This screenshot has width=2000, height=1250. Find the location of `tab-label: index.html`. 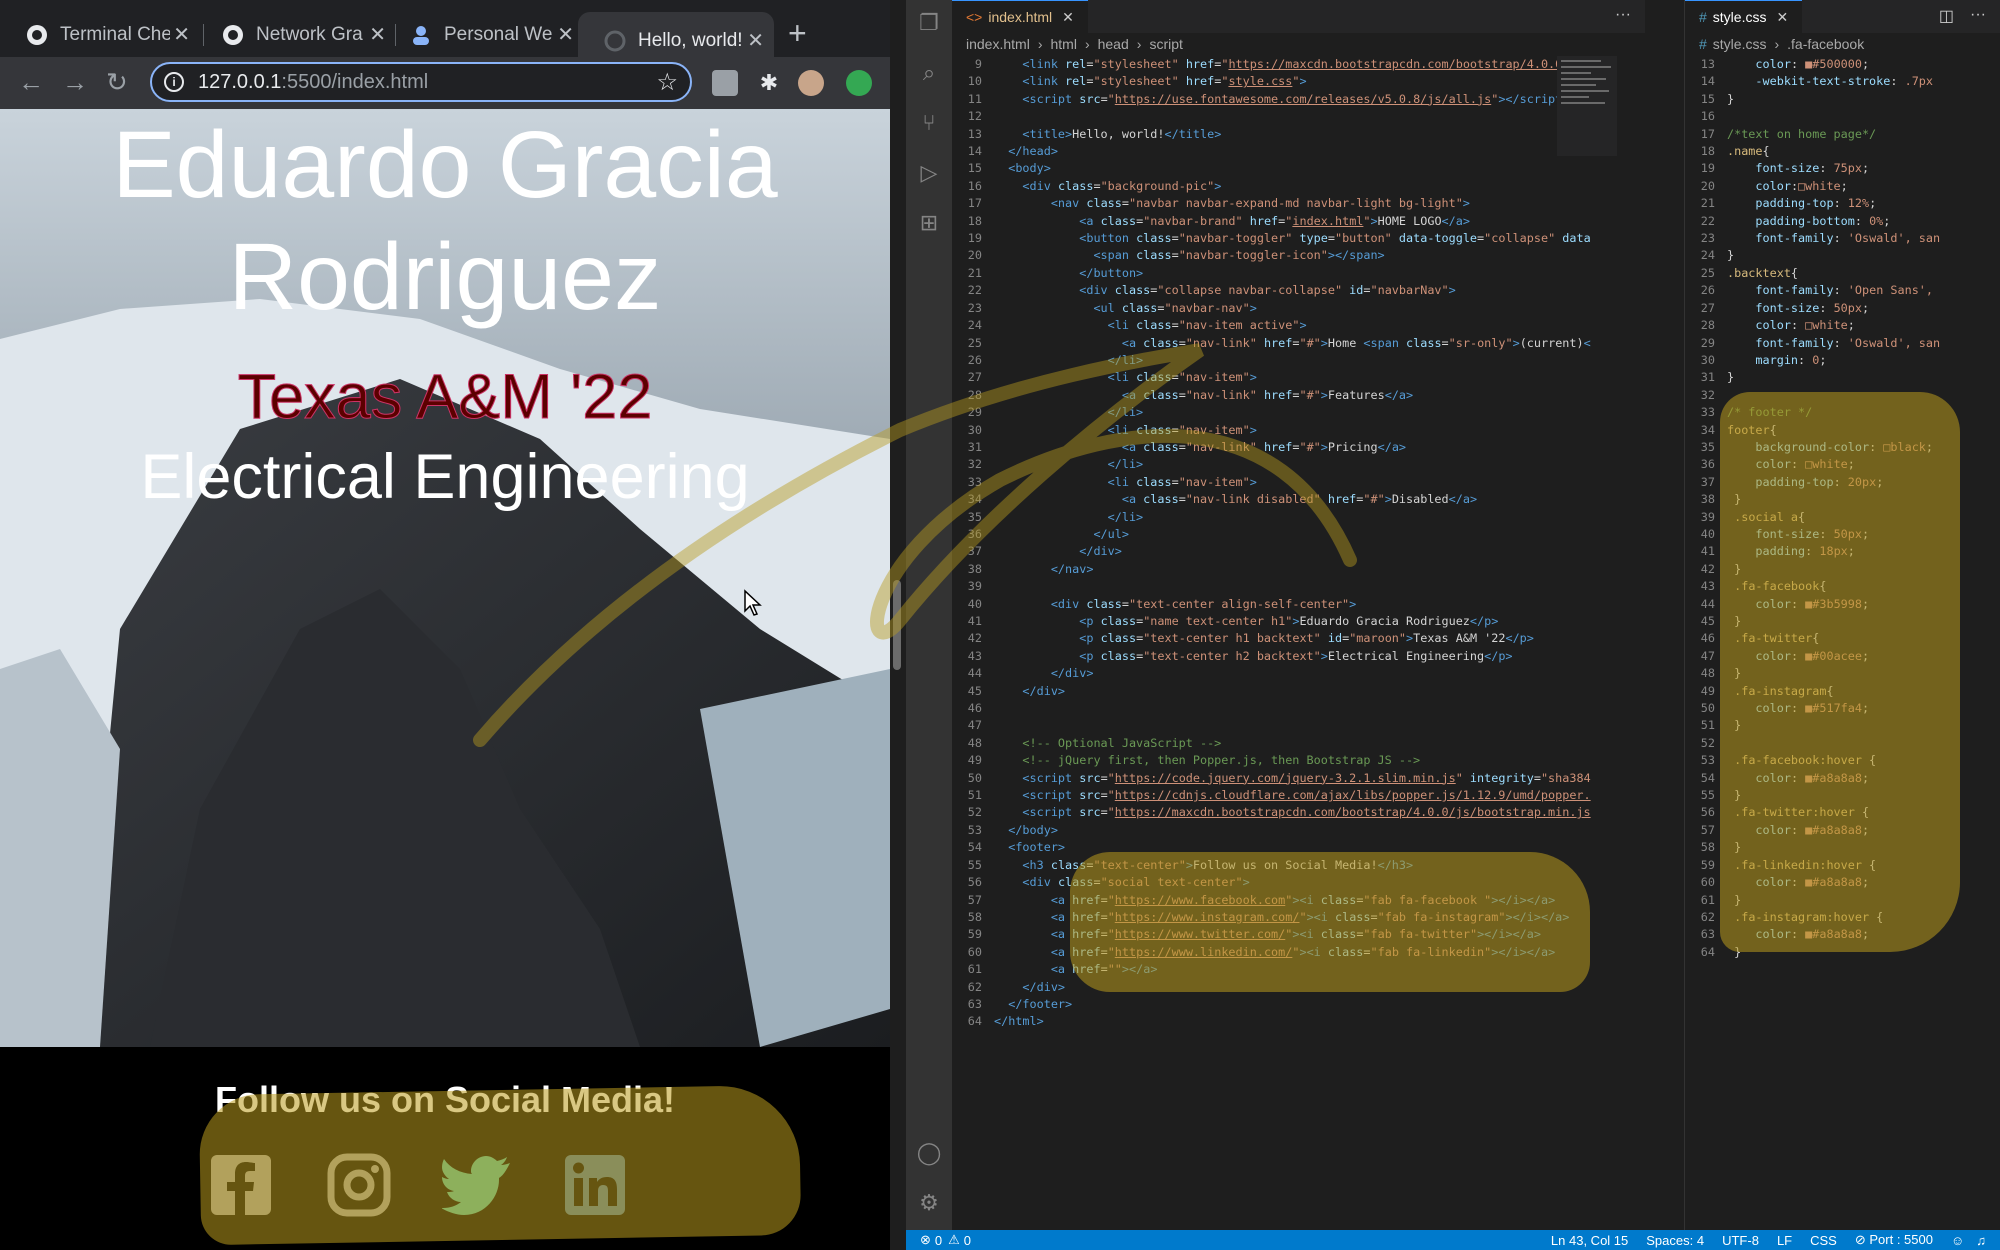

tab-label: index.html is located at coordinates (1020, 17).